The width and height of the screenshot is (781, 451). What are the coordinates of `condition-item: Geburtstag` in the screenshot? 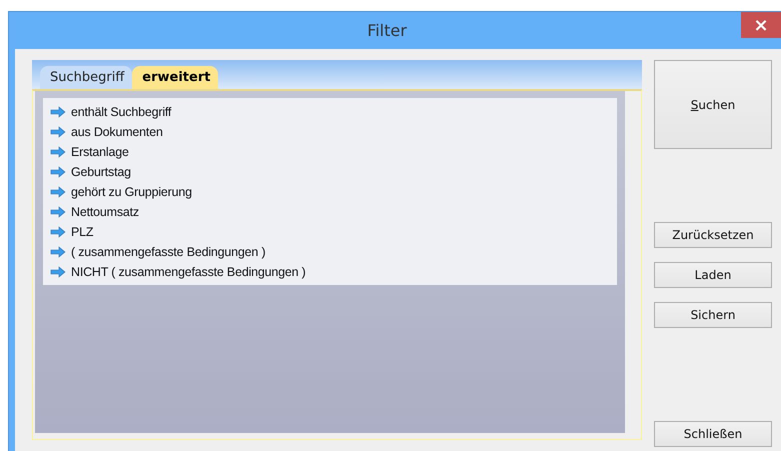 It's located at (101, 172).